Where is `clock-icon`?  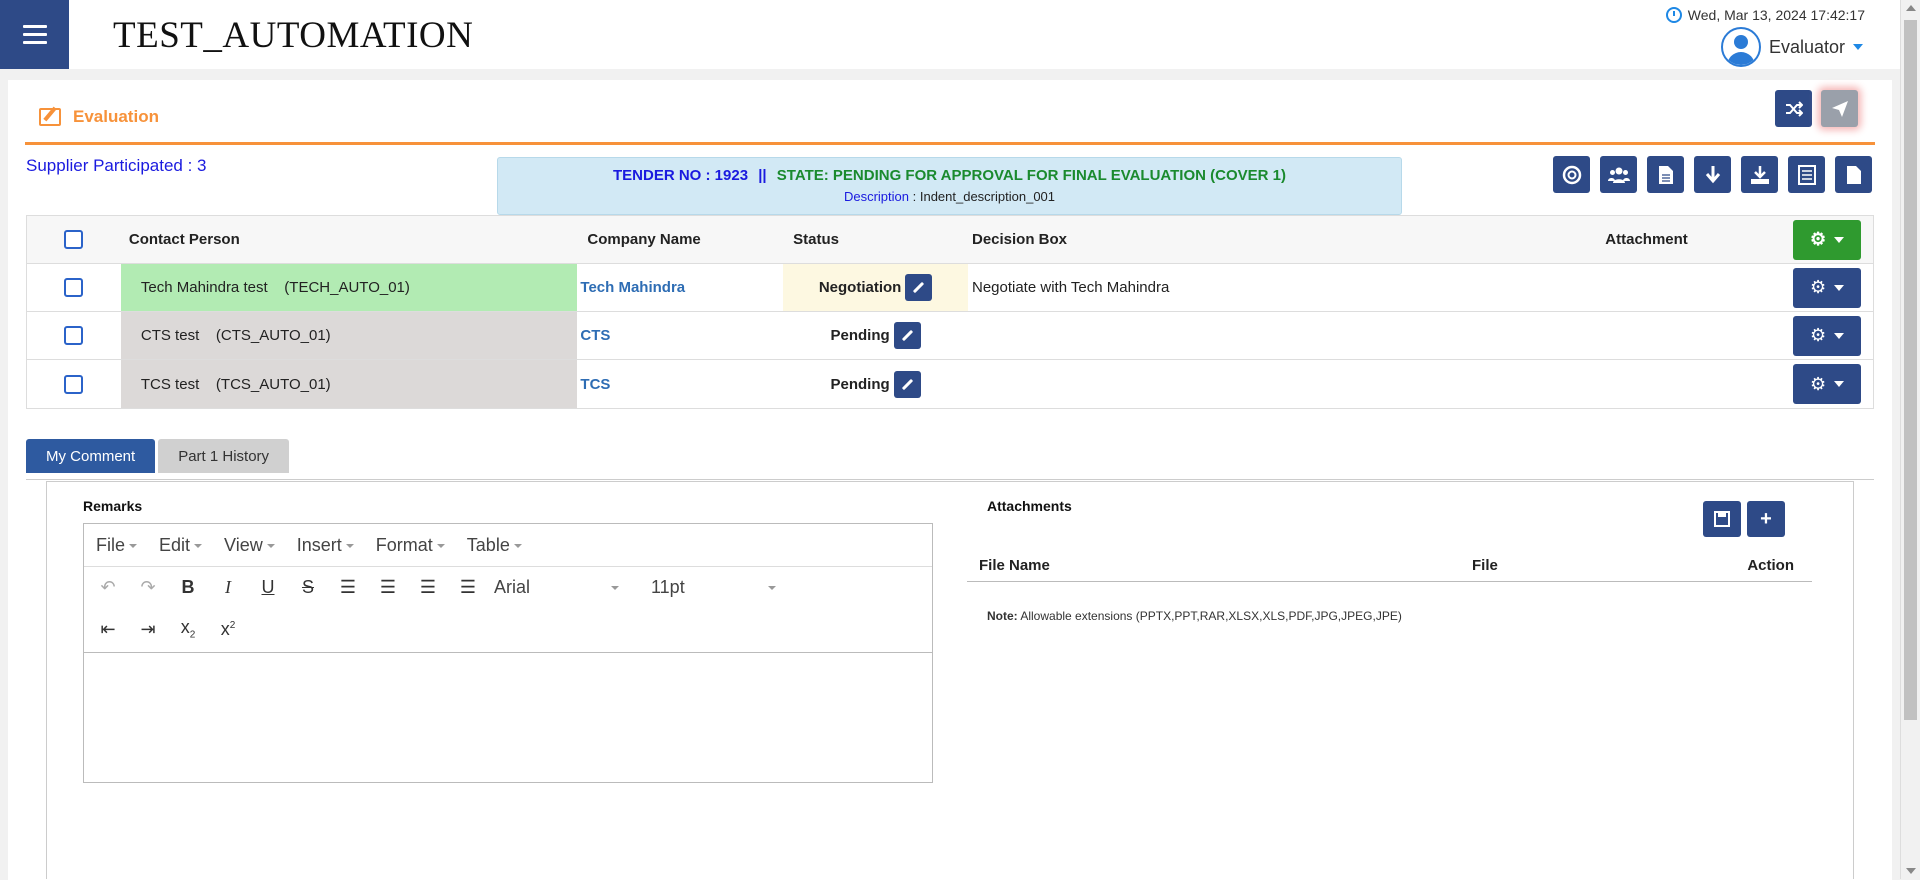
clock-icon is located at coordinates (1673, 15).